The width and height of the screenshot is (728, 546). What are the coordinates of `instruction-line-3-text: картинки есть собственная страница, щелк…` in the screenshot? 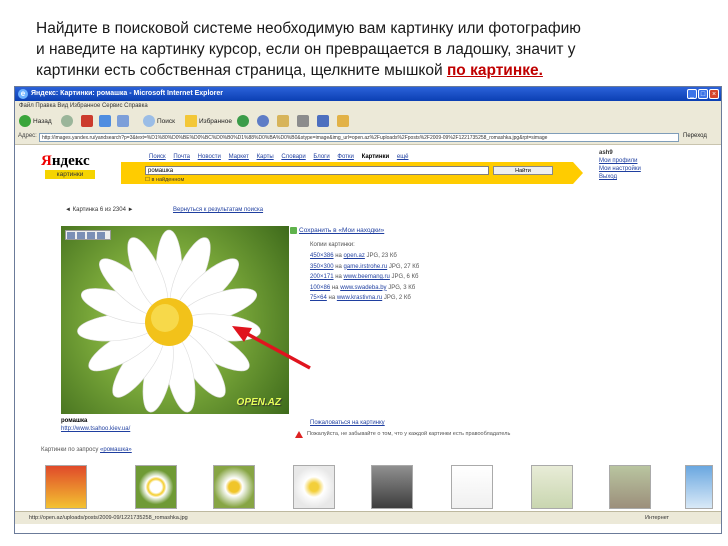 It's located at (241, 70).